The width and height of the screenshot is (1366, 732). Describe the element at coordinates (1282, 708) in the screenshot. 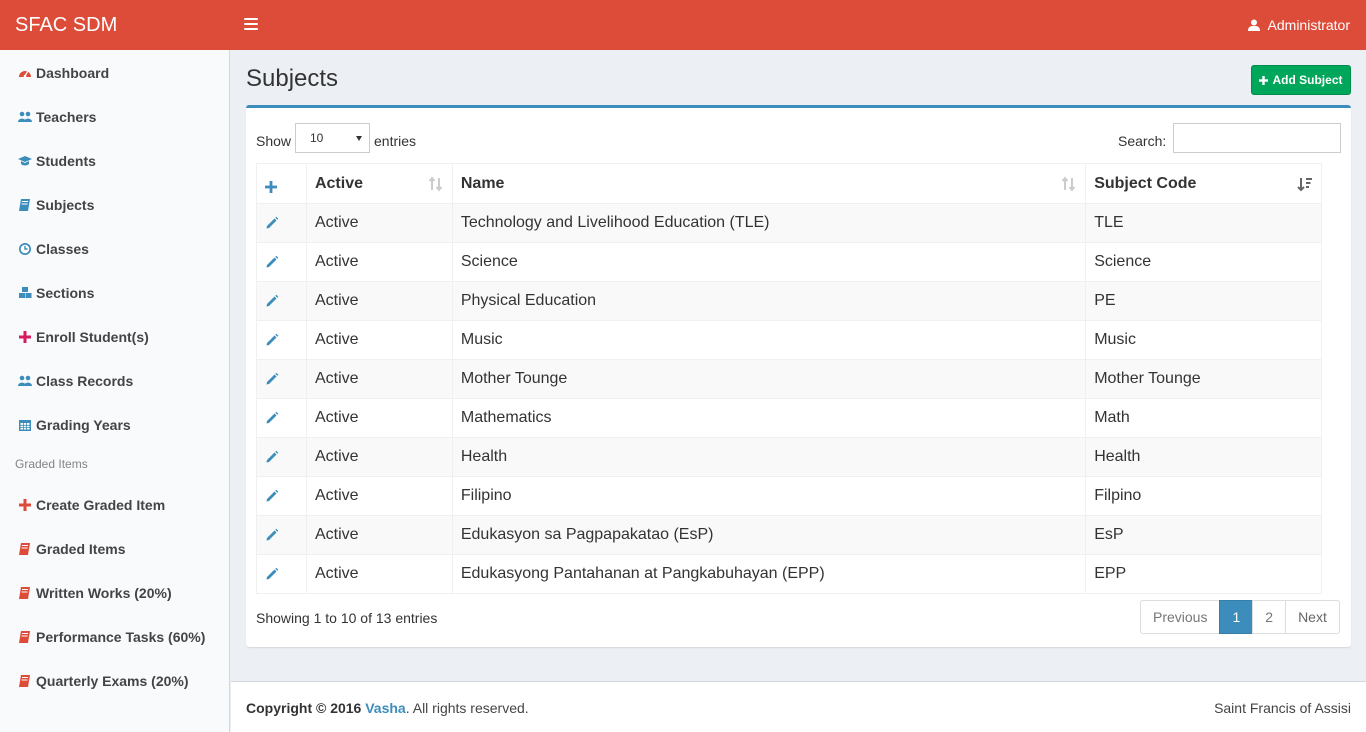

I see `footer-school-name: Saint Francis of Assisi` at that location.